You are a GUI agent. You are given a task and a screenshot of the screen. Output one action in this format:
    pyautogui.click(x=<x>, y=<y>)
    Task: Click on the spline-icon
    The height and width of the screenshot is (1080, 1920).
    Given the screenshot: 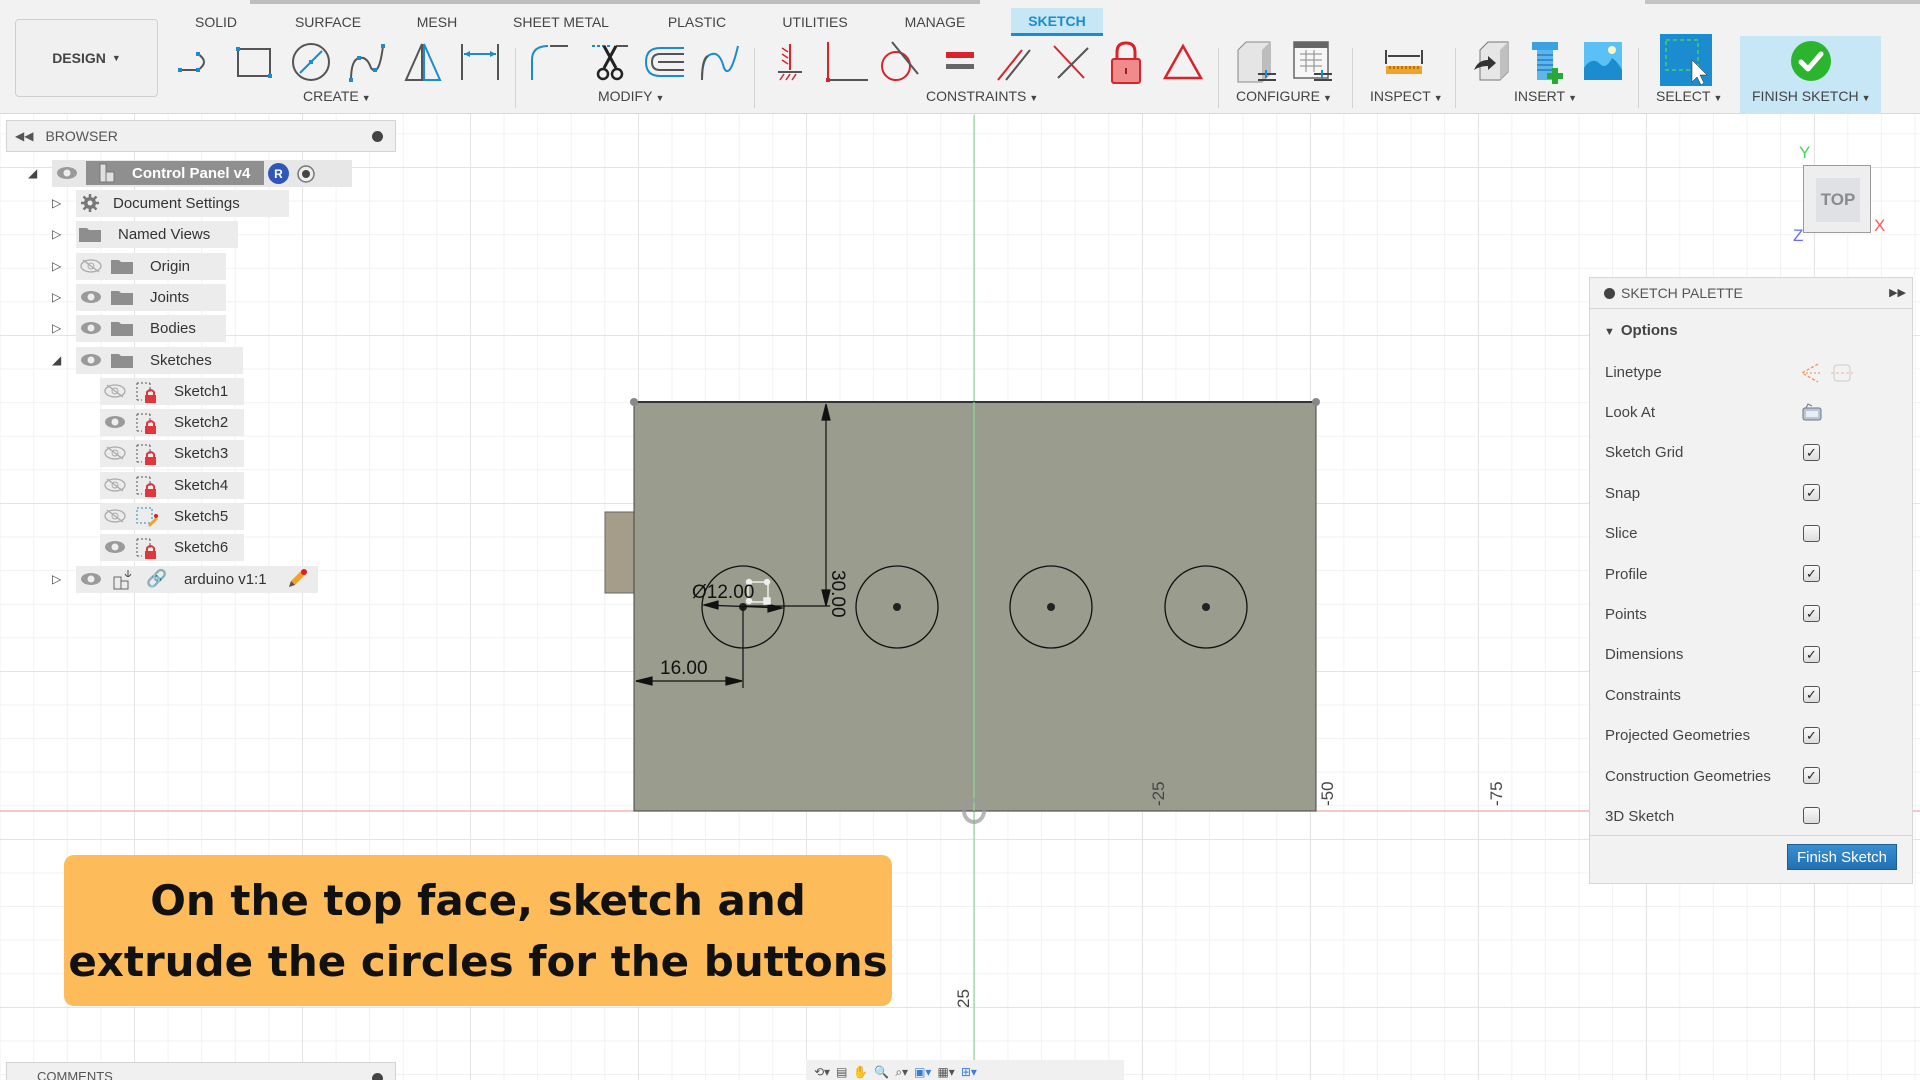 What is the action you would take?
    pyautogui.click(x=367, y=62)
    